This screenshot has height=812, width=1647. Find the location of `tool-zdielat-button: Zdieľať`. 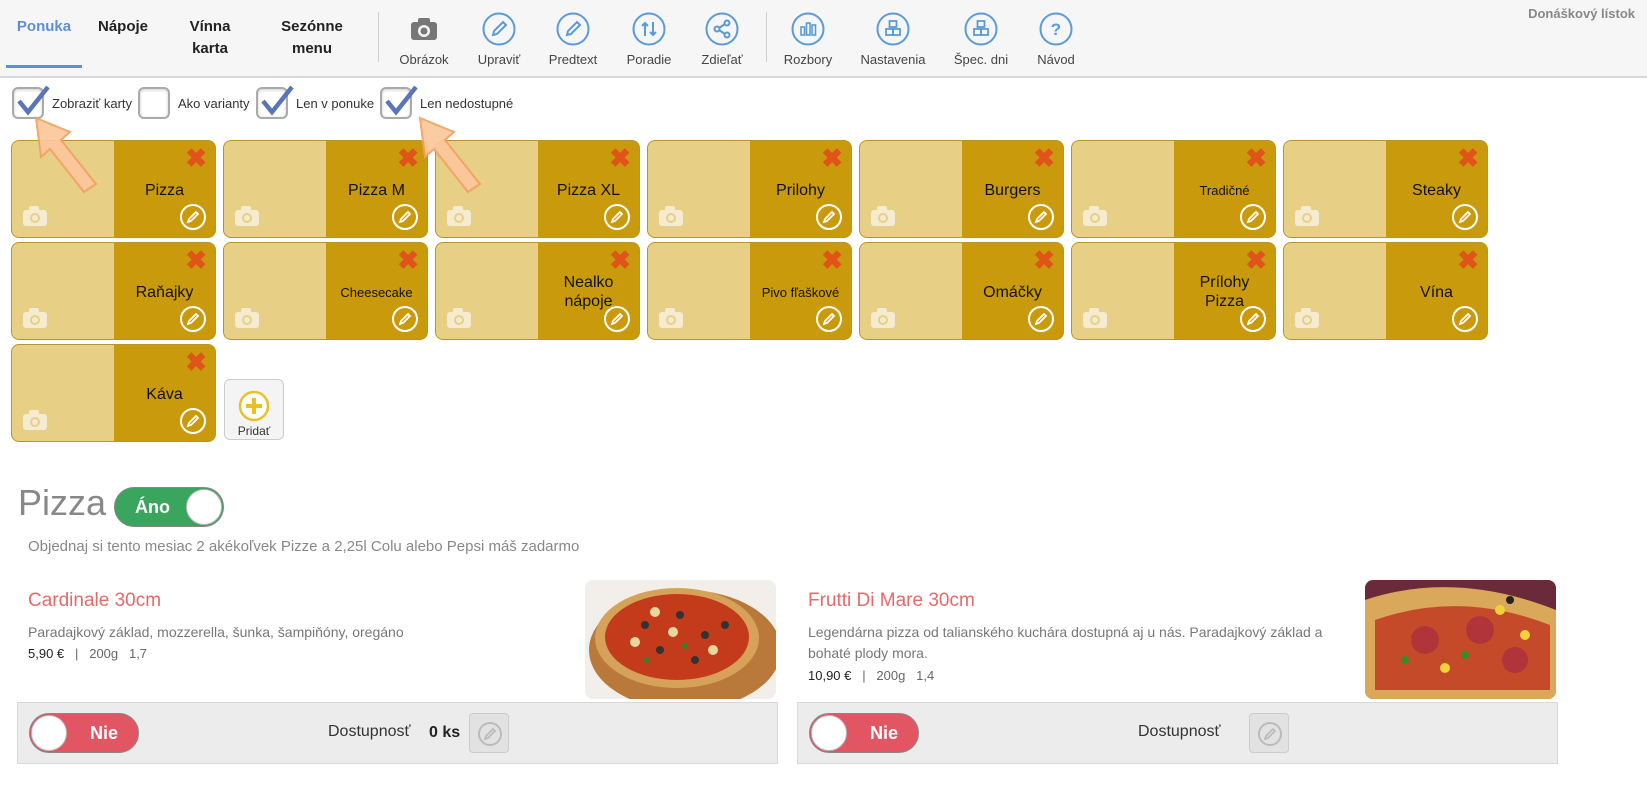

tool-zdielat-button: Zdieľať is located at coordinates (722, 39).